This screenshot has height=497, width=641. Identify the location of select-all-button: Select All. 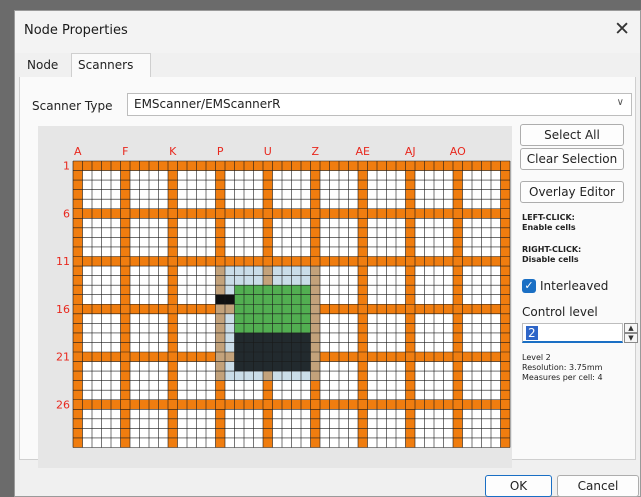
(572, 135).